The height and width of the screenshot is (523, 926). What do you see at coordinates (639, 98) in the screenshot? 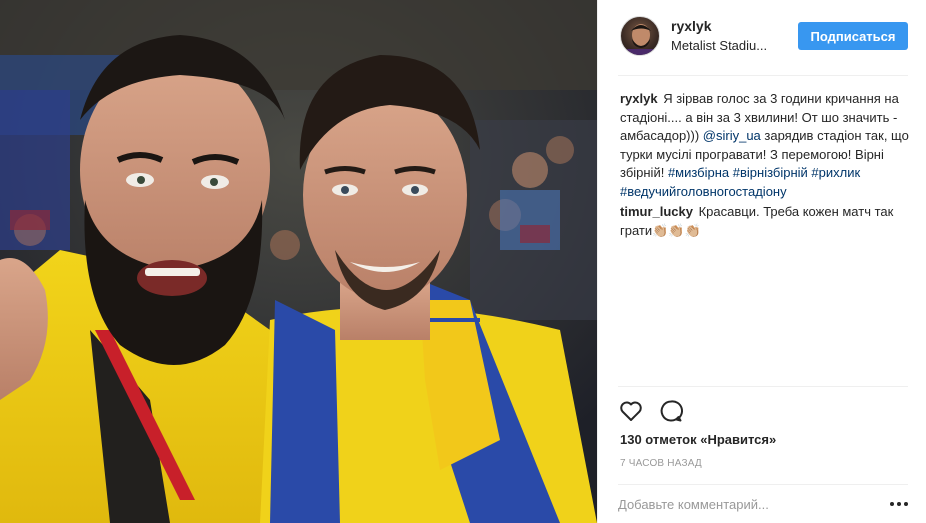
I see `caption-username: ryxlyk` at bounding box center [639, 98].